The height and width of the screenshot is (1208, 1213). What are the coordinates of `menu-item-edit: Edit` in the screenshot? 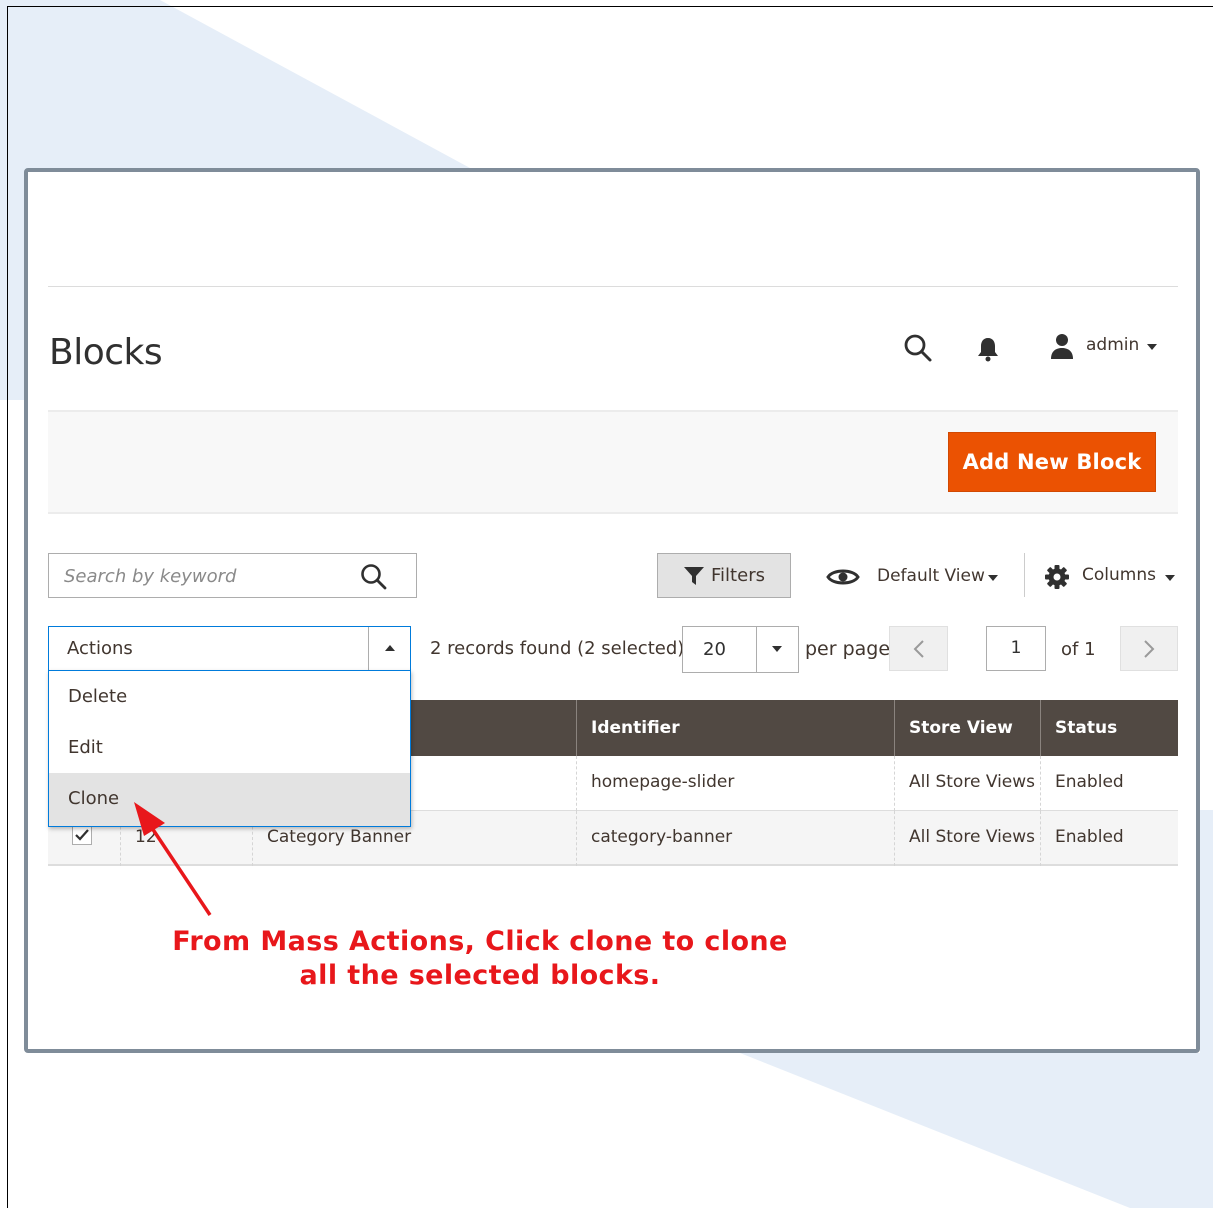 It's located at (229, 747).